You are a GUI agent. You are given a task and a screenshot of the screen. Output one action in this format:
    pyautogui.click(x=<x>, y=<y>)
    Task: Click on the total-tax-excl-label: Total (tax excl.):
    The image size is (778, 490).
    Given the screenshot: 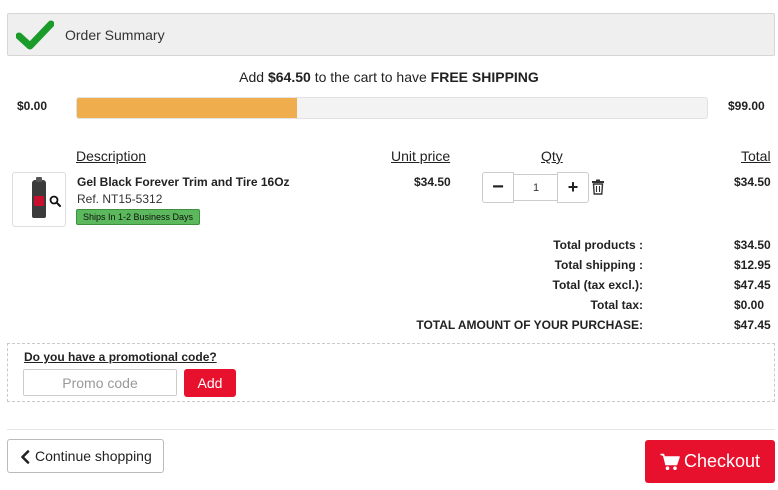 What is the action you would take?
    pyautogui.click(x=597, y=285)
    